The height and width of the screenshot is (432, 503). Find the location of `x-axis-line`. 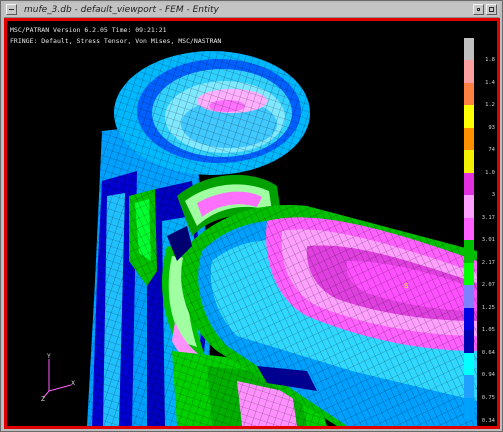

x-axis-line is located at coordinates (60, 388).